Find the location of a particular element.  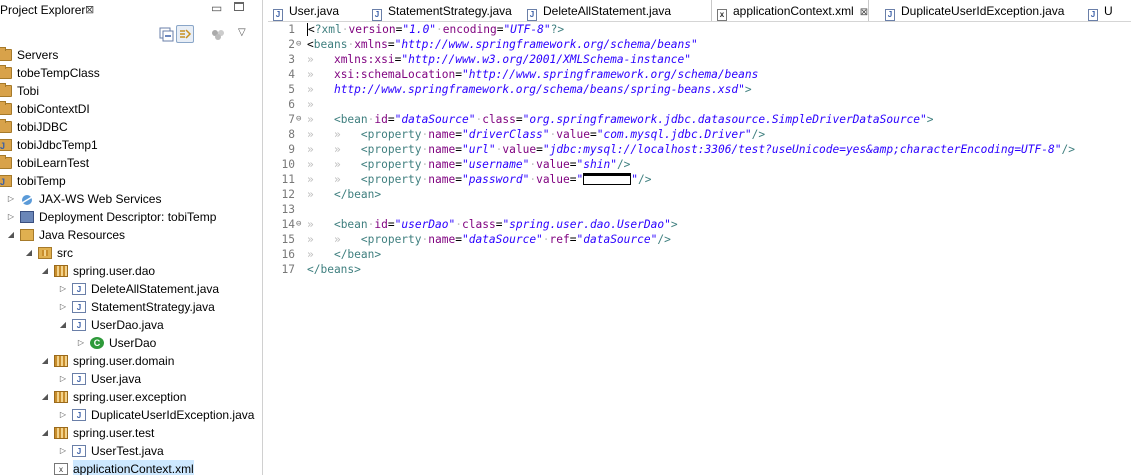

tree-item: ▷ J DeleteAllStatement.java is located at coordinates (131, 289).